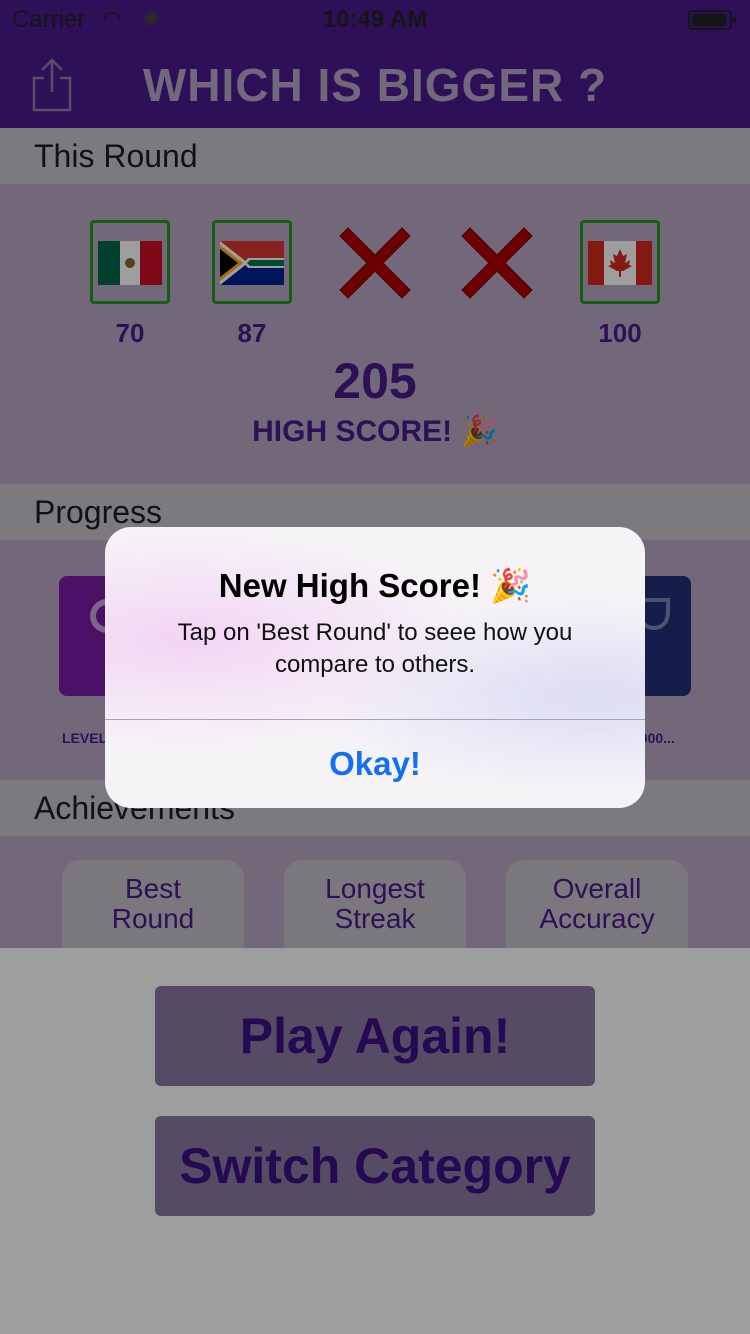  I want to click on alert-title: New High Score! 🎉, so click(375, 585).